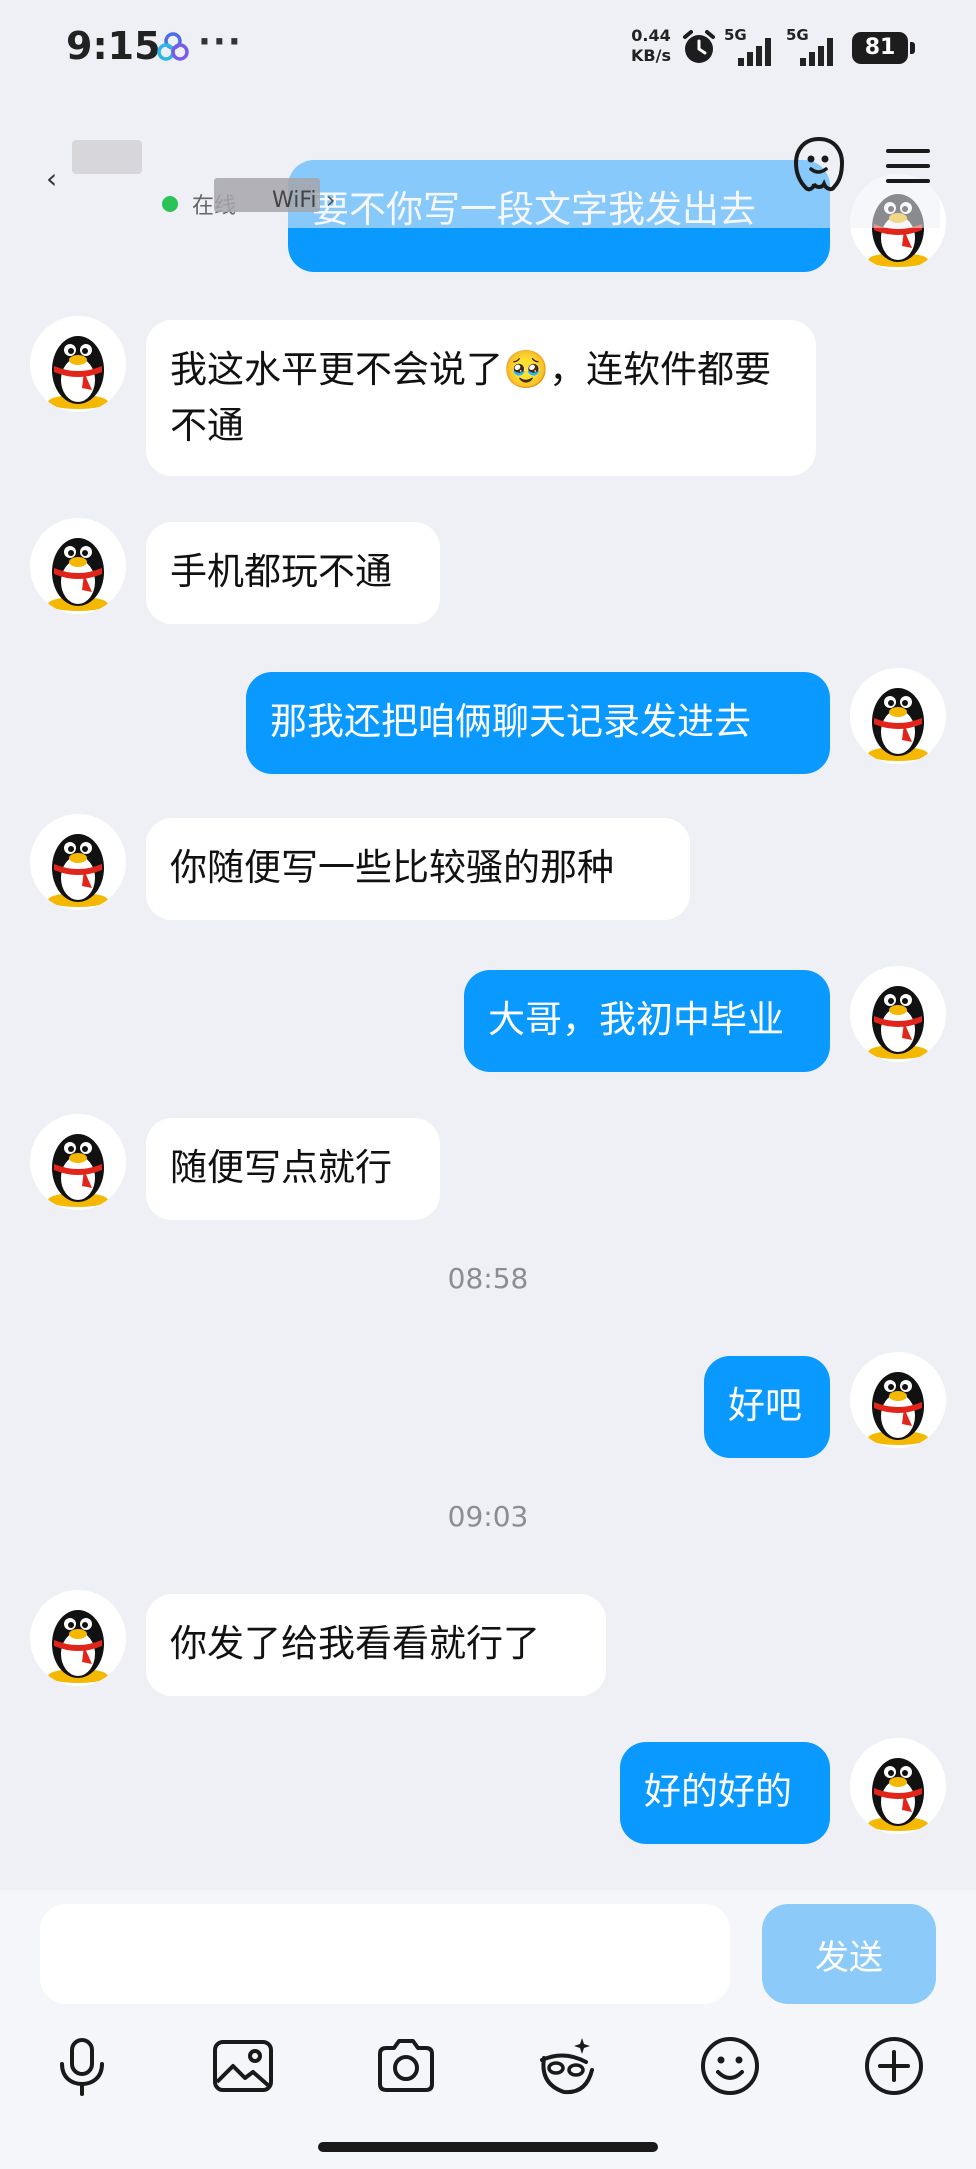 The width and height of the screenshot is (976, 2169). What do you see at coordinates (406, 2066) in the screenshot?
I see `camera-icon` at bounding box center [406, 2066].